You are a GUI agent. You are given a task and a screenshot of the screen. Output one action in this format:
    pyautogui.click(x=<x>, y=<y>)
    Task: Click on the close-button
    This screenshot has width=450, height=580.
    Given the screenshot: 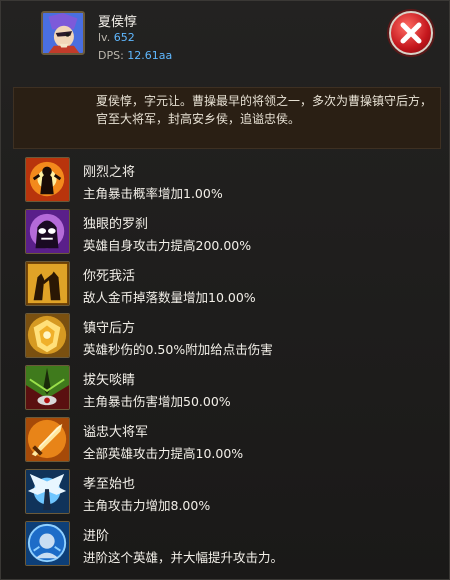 What is the action you would take?
    pyautogui.click(x=411, y=33)
    